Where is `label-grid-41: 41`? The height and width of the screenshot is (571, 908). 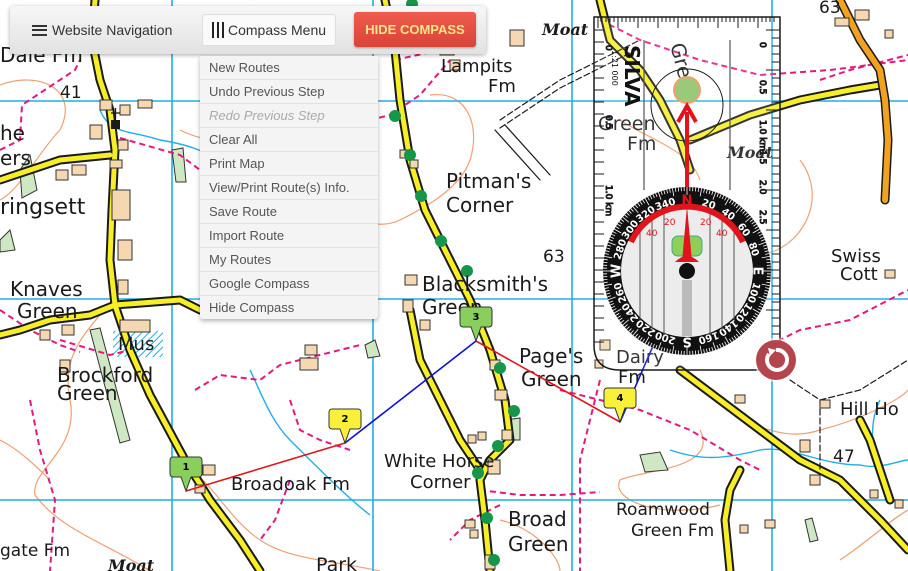
label-grid-41: 41 is located at coordinates (71, 93).